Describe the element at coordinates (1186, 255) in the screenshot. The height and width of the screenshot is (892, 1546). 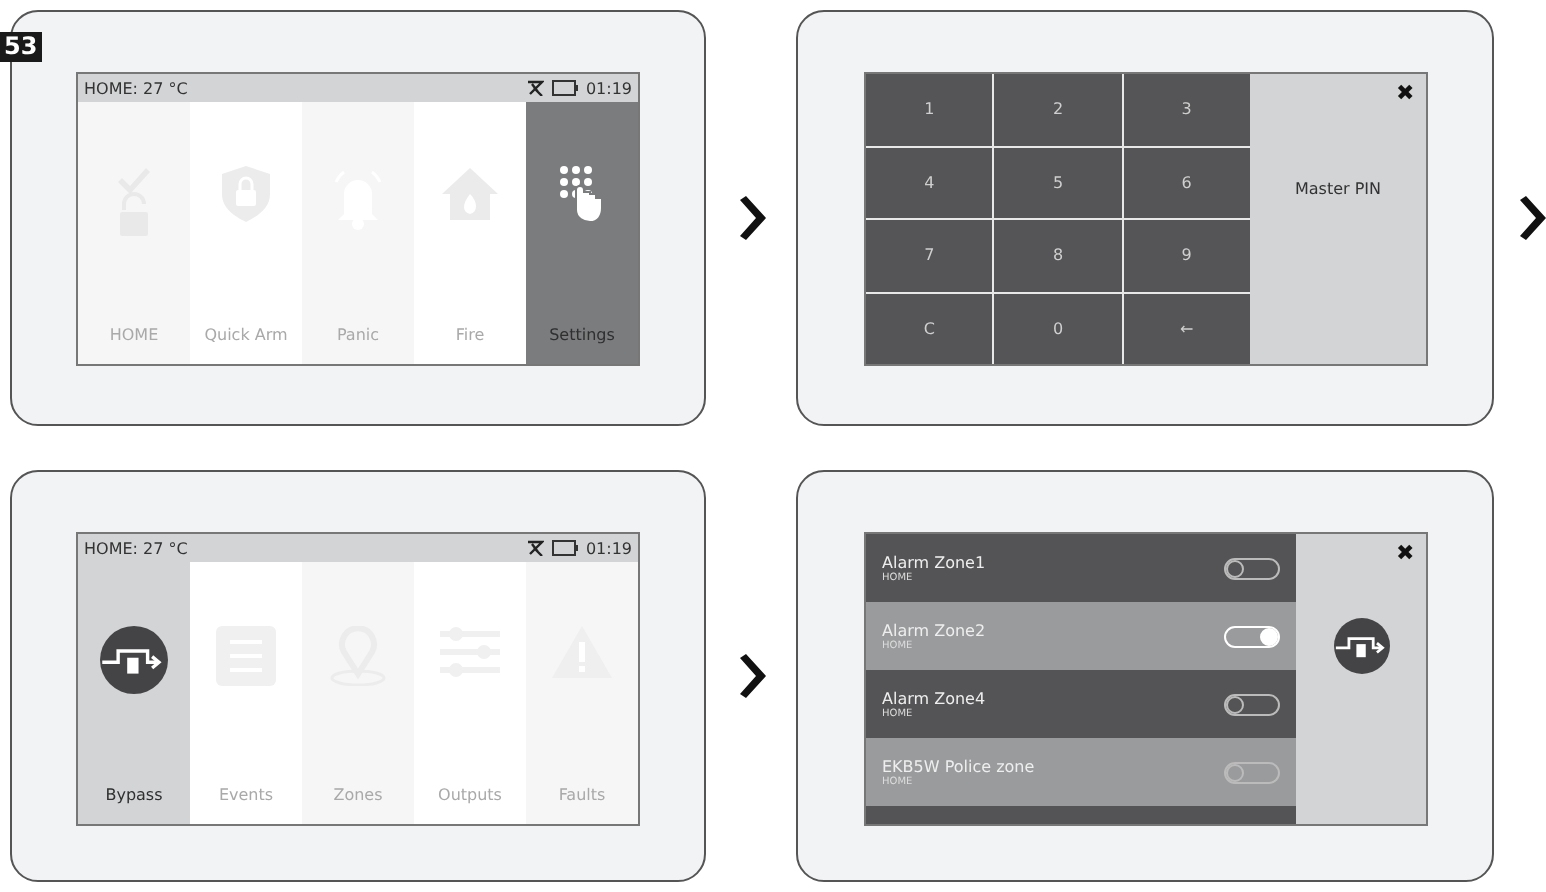
I see `keypad-key: 9` at that location.